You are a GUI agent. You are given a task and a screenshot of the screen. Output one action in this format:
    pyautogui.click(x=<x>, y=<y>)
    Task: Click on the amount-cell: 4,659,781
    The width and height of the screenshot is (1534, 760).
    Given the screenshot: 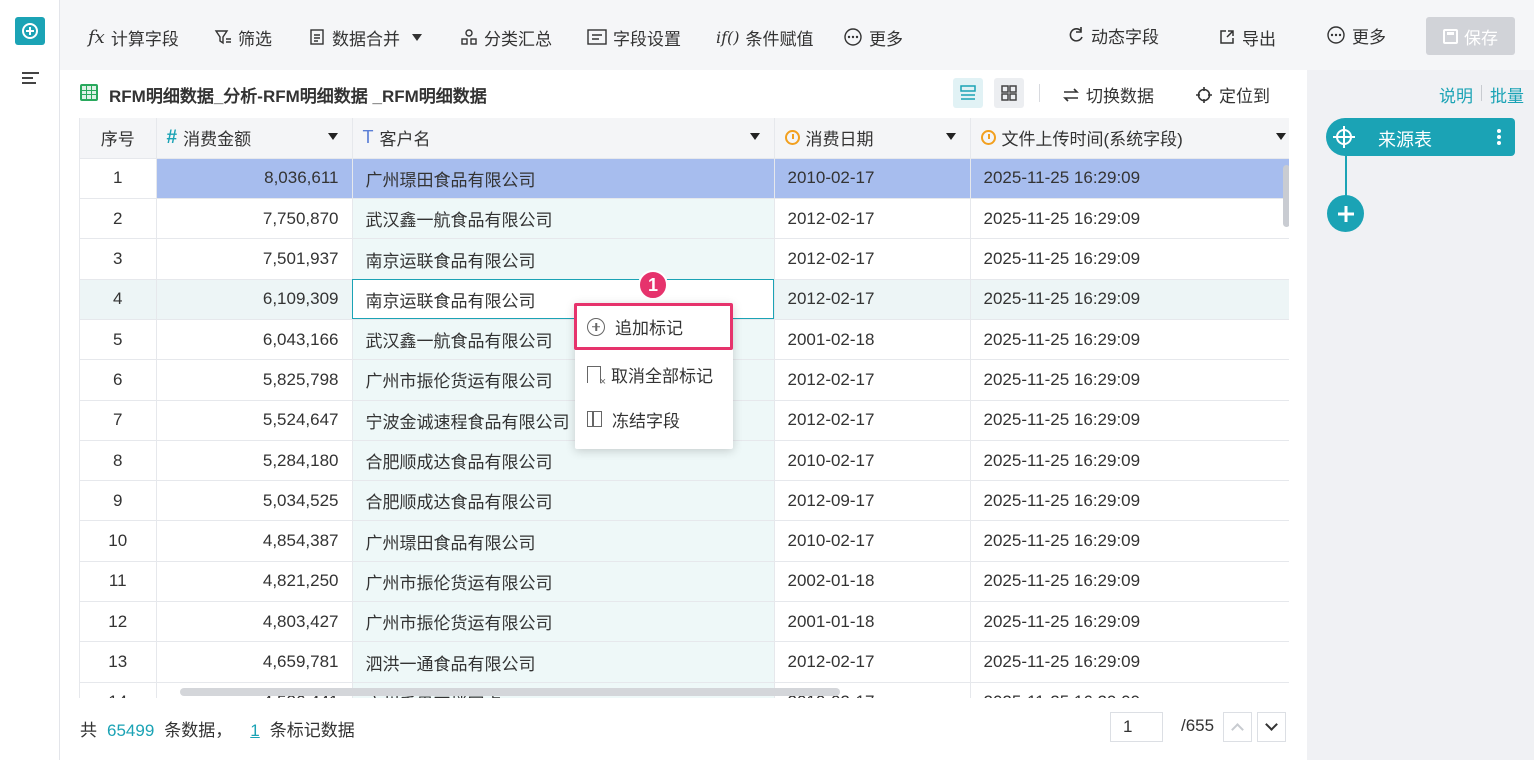 What is the action you would take?
    pyautogui.click(x=254, y=662)
    